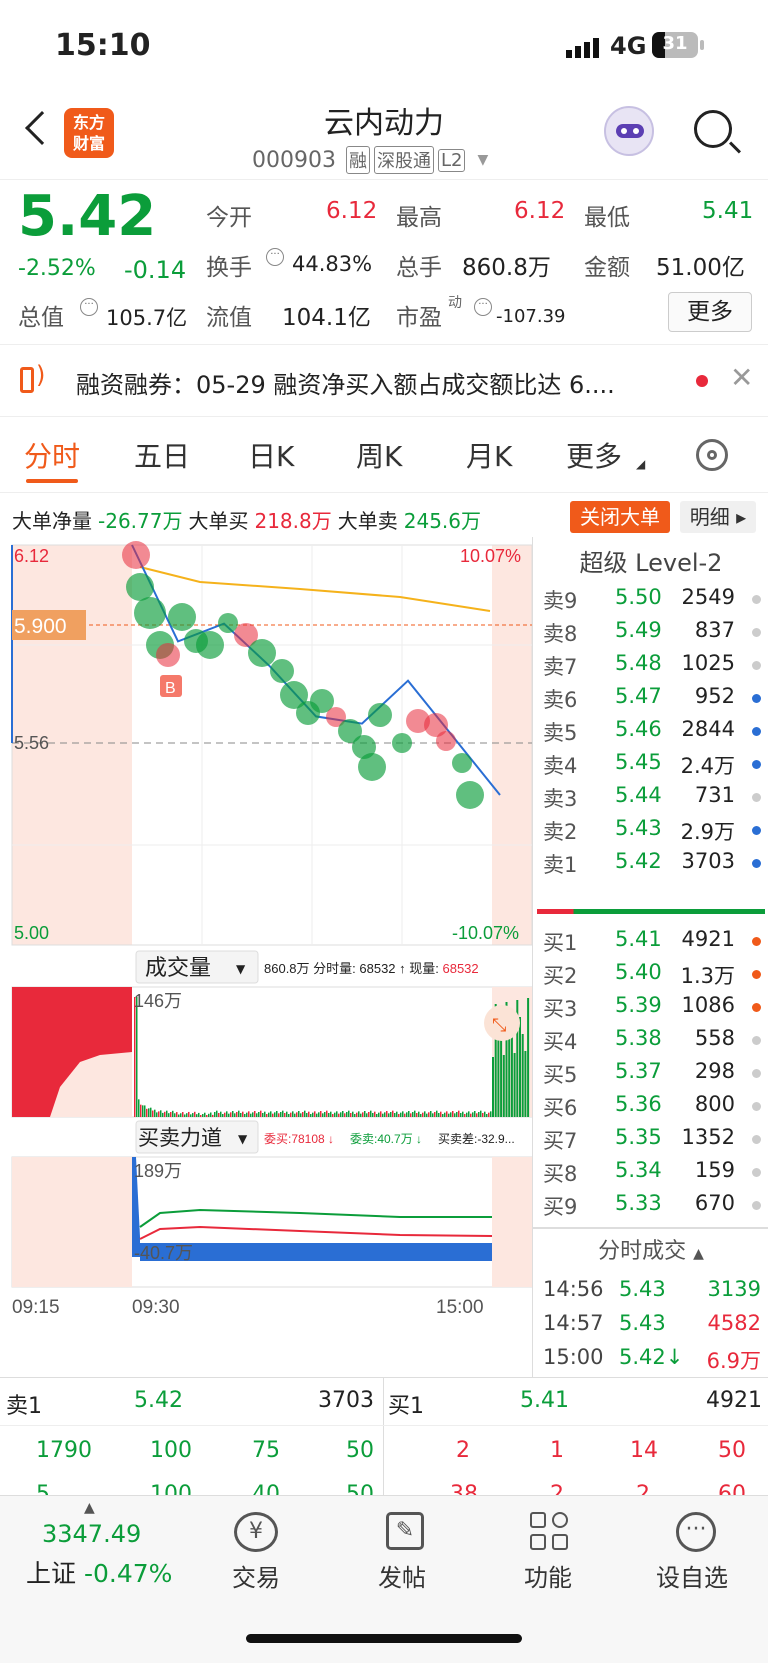 This screenshot has width=768, height=1663. I want to click on index-ticker: 上证 -0.47%, so click(99, 1572).